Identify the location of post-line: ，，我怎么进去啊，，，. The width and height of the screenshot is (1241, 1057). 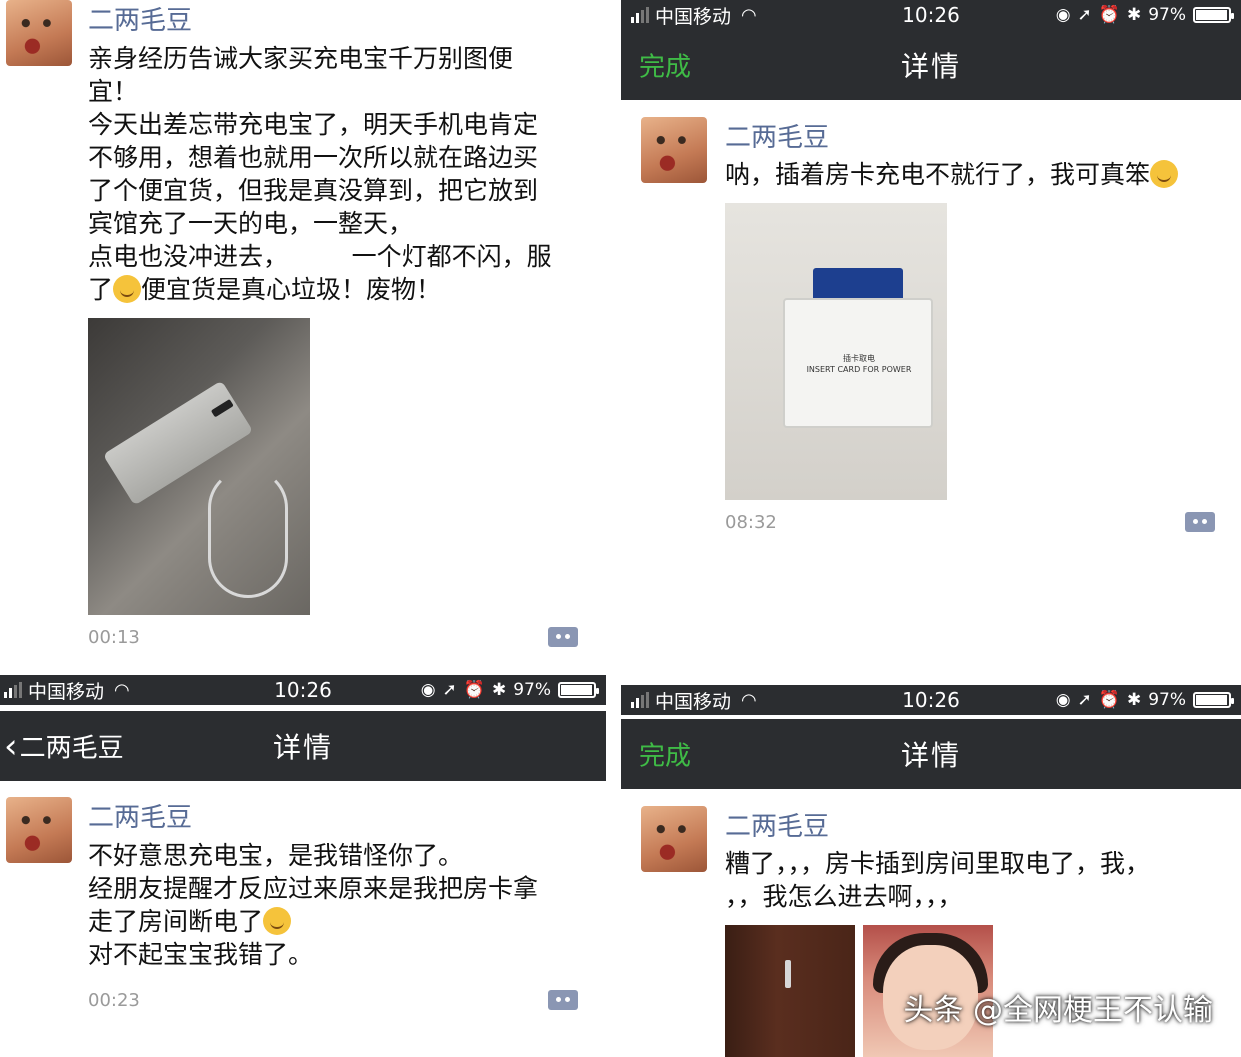
(844, 896).